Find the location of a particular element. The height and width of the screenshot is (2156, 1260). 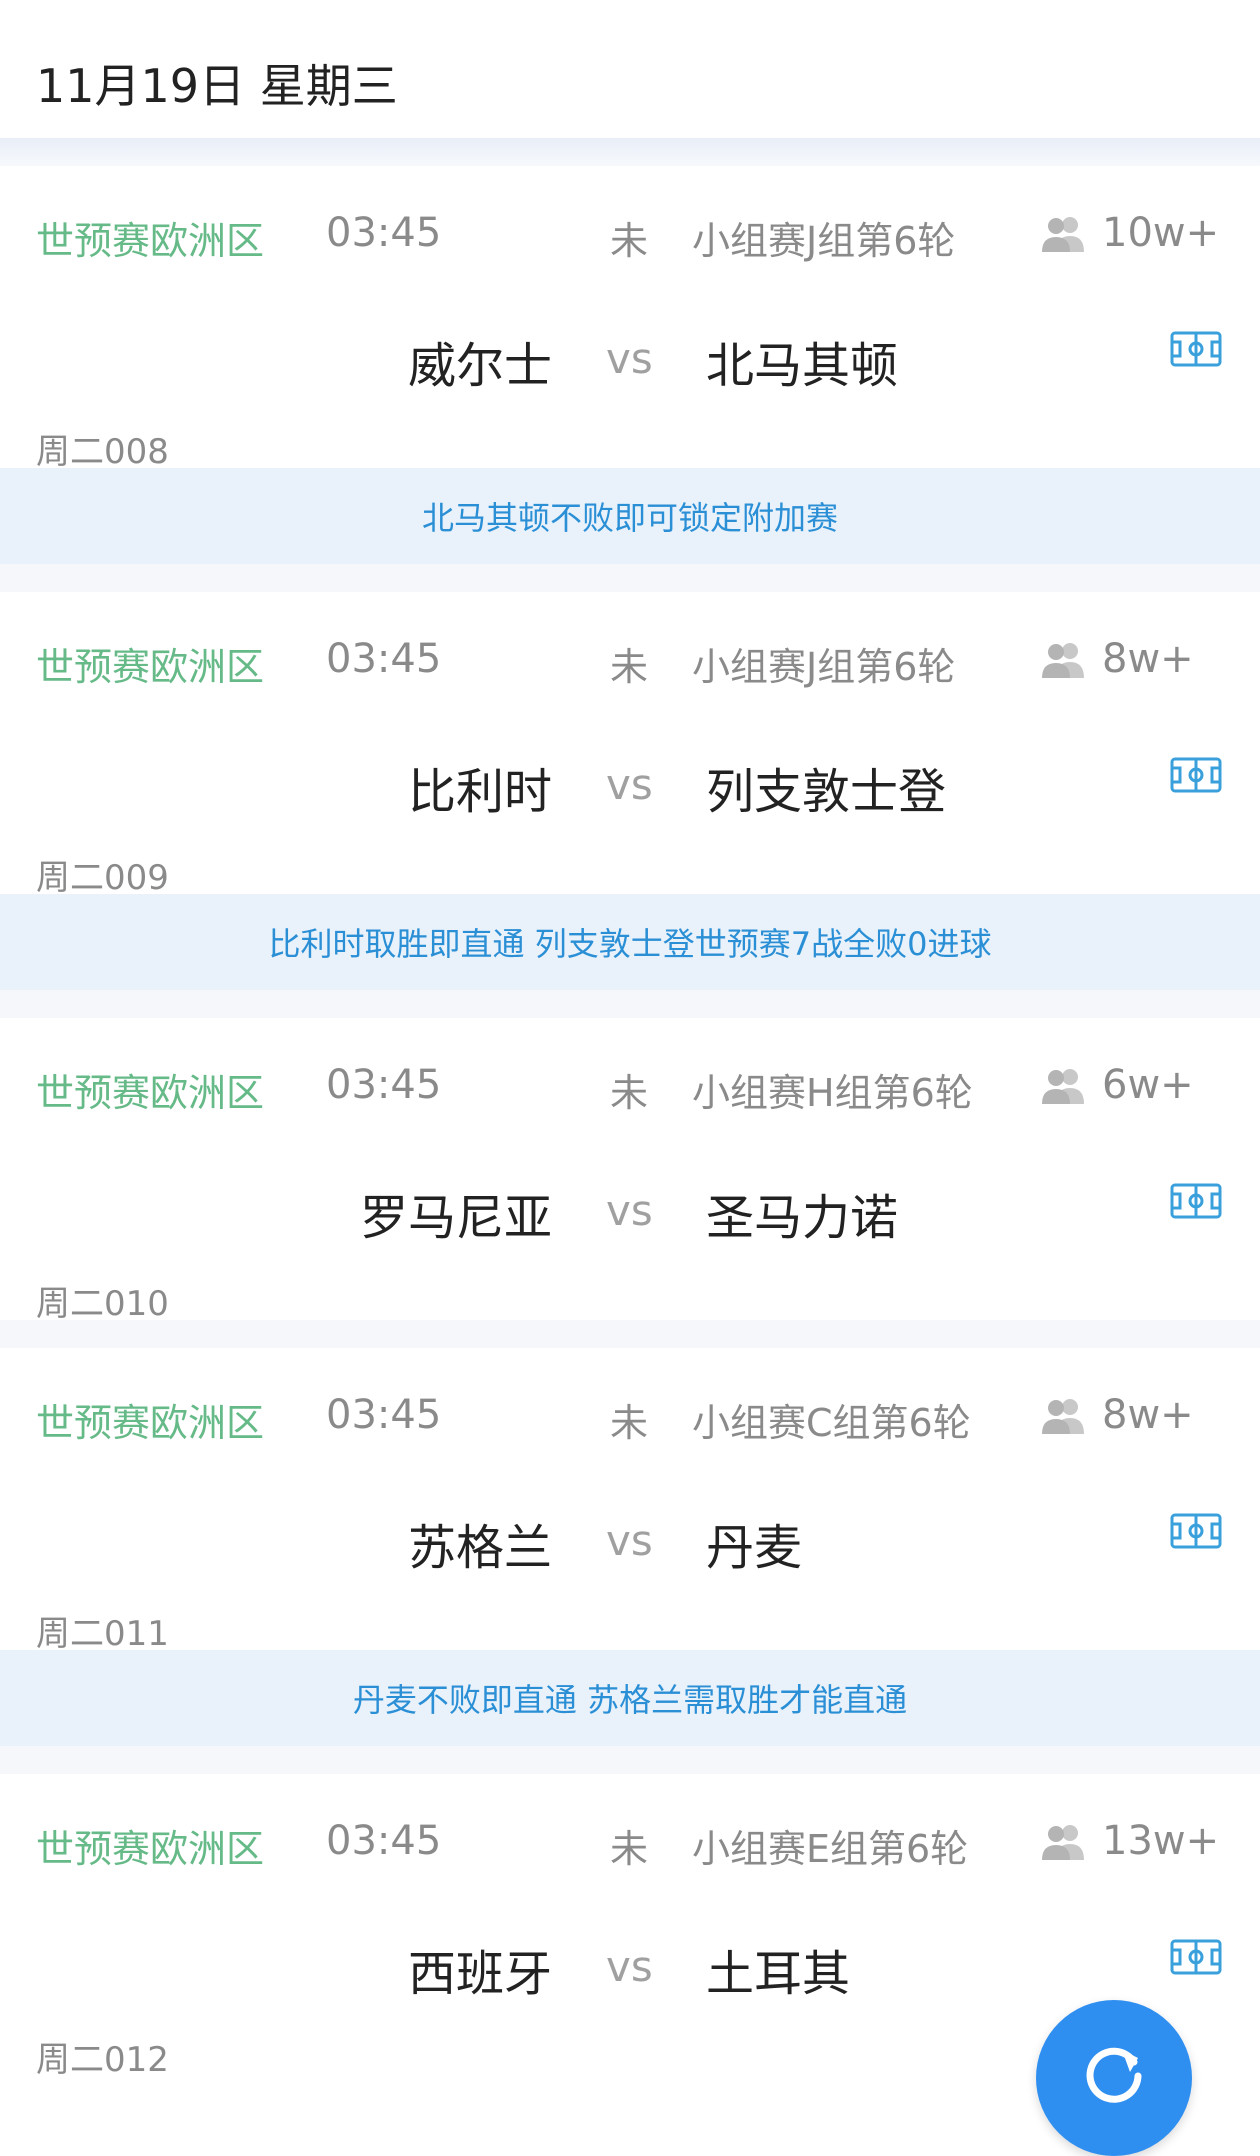

home-team: 比利时 is located at coordinates (479, 792).